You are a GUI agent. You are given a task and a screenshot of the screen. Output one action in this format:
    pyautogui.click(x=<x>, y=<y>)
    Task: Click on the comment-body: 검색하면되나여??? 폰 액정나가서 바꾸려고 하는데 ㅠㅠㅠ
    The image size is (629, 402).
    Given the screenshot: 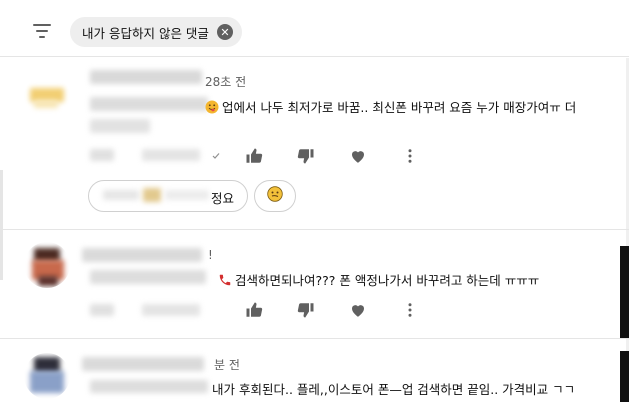 What is the action you would take?
    pyautogui.click(x=387, y=280)
    